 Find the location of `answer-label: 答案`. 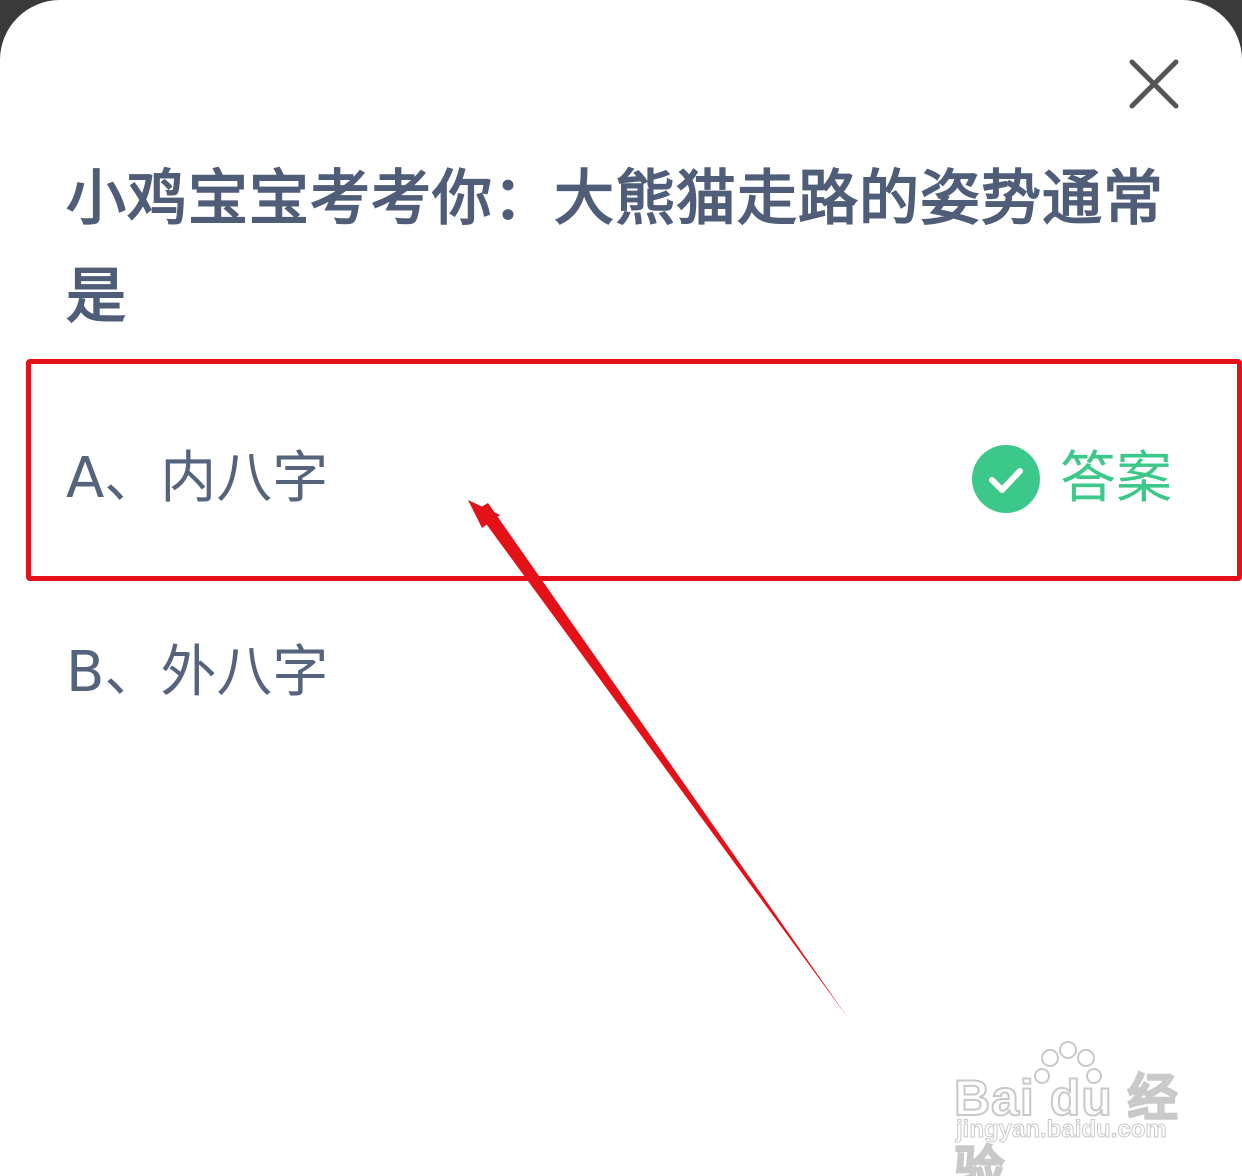

answer-label: 答案 is located at coordinates (1116, 478).